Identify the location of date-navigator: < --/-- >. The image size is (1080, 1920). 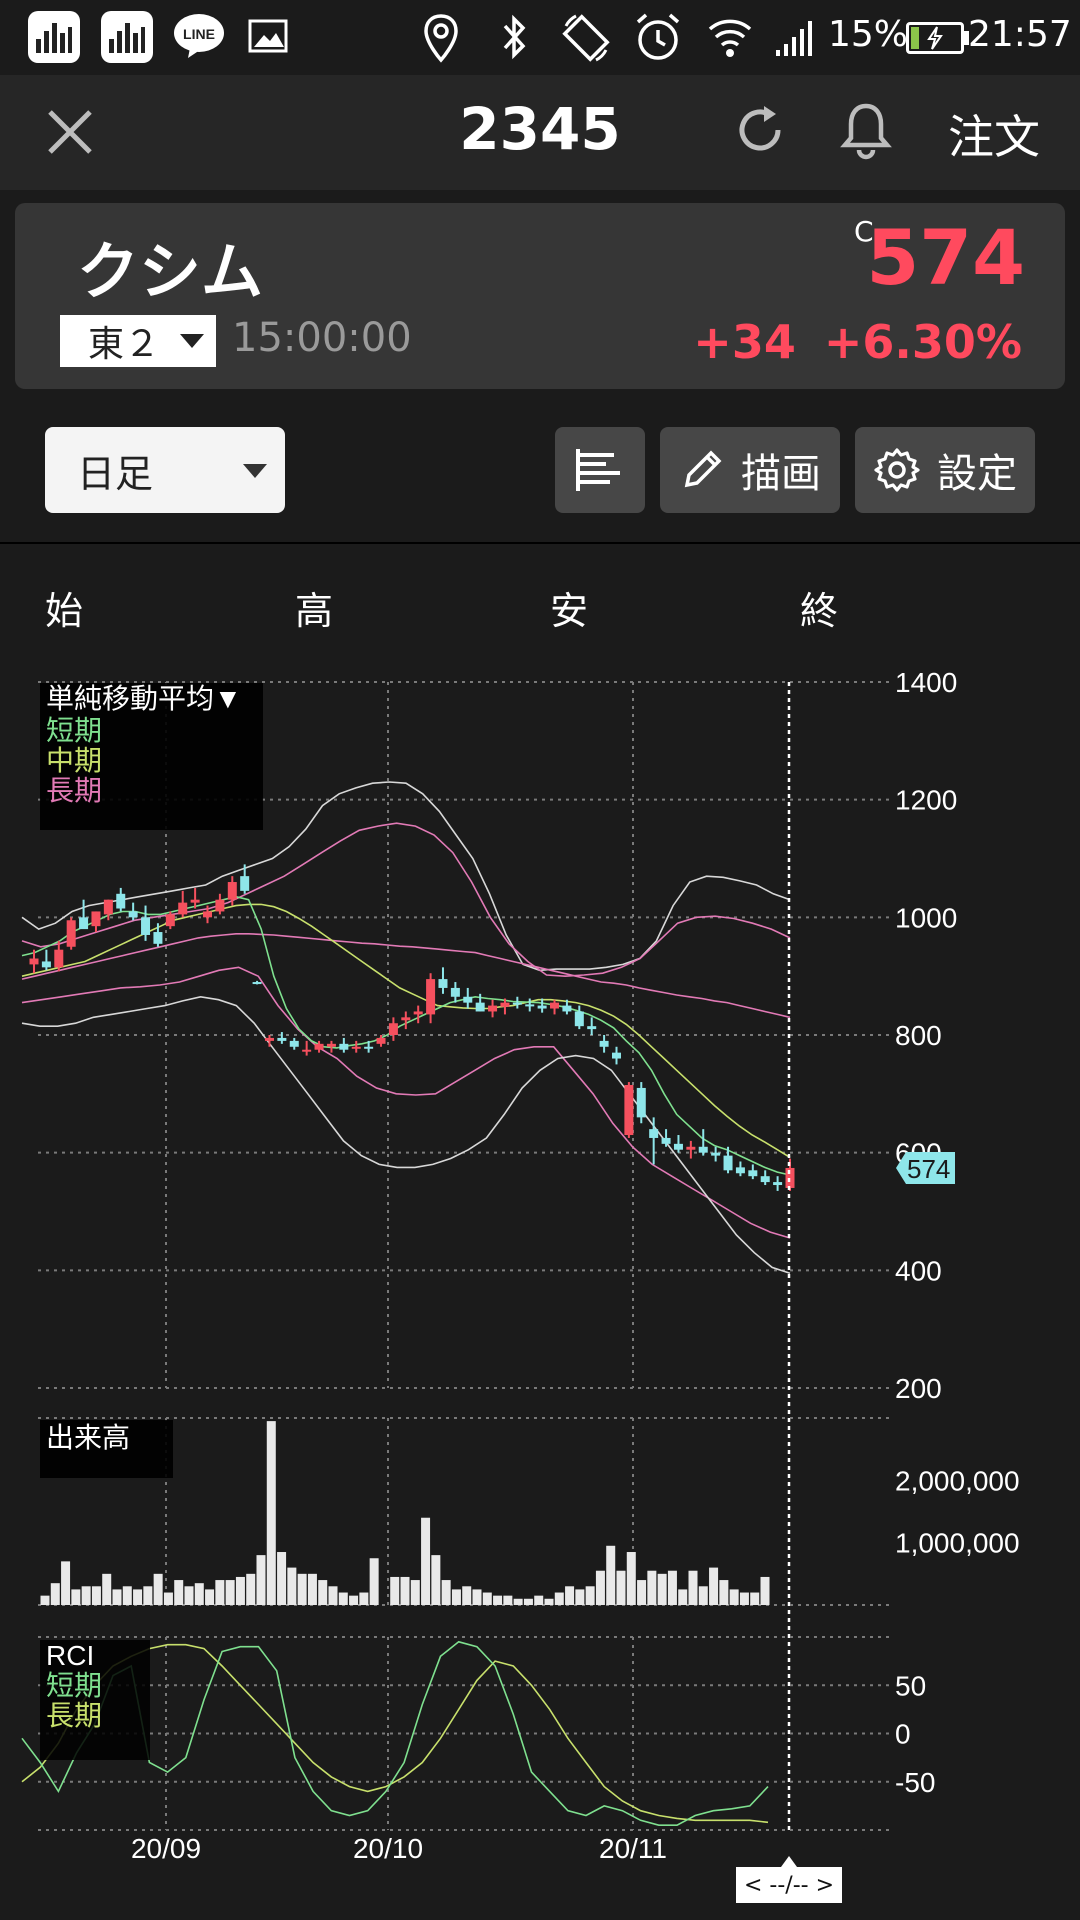
(789, 1885).